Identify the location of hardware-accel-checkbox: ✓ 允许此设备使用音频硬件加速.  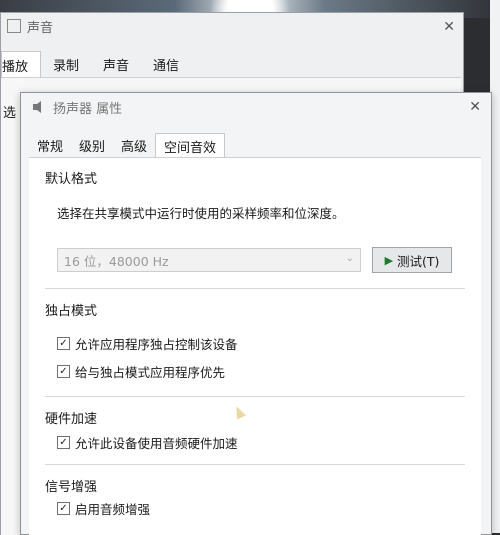
(147, 442).